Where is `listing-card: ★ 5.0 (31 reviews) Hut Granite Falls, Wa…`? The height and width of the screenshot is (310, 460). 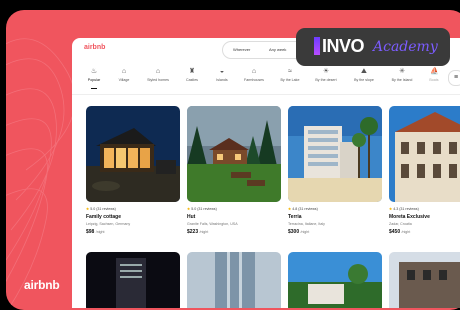
listing-card: ★ 5.0 (31 reviews) Hut Granite Falls, Wa… is located at coordinates (234, 170).